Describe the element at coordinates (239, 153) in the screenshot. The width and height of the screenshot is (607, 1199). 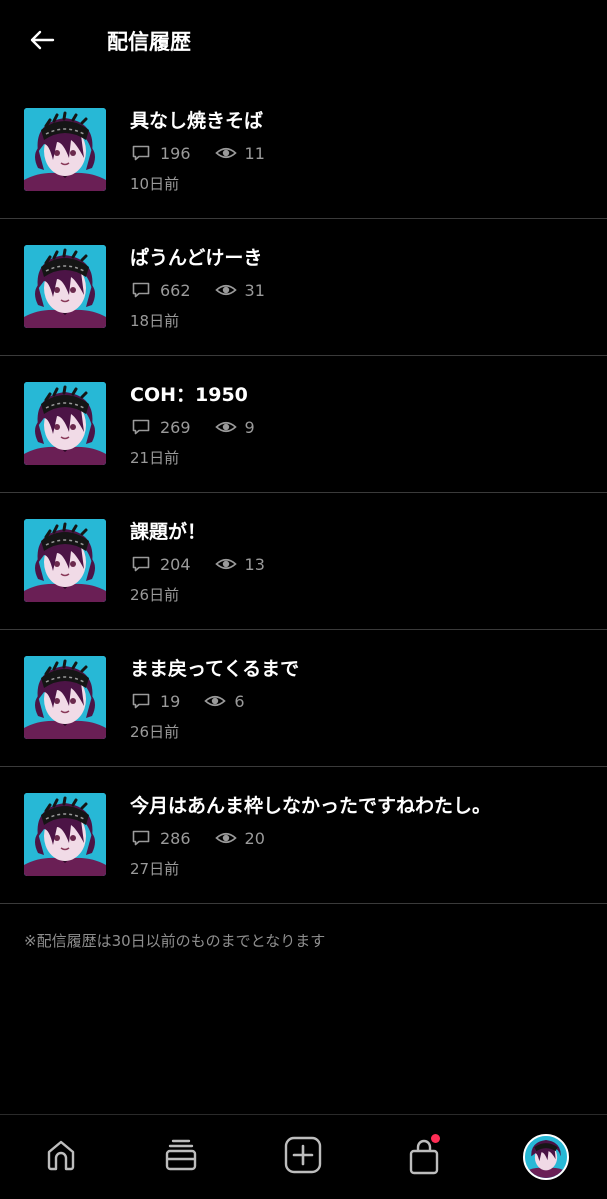
I see `view-count: 11` at that location.